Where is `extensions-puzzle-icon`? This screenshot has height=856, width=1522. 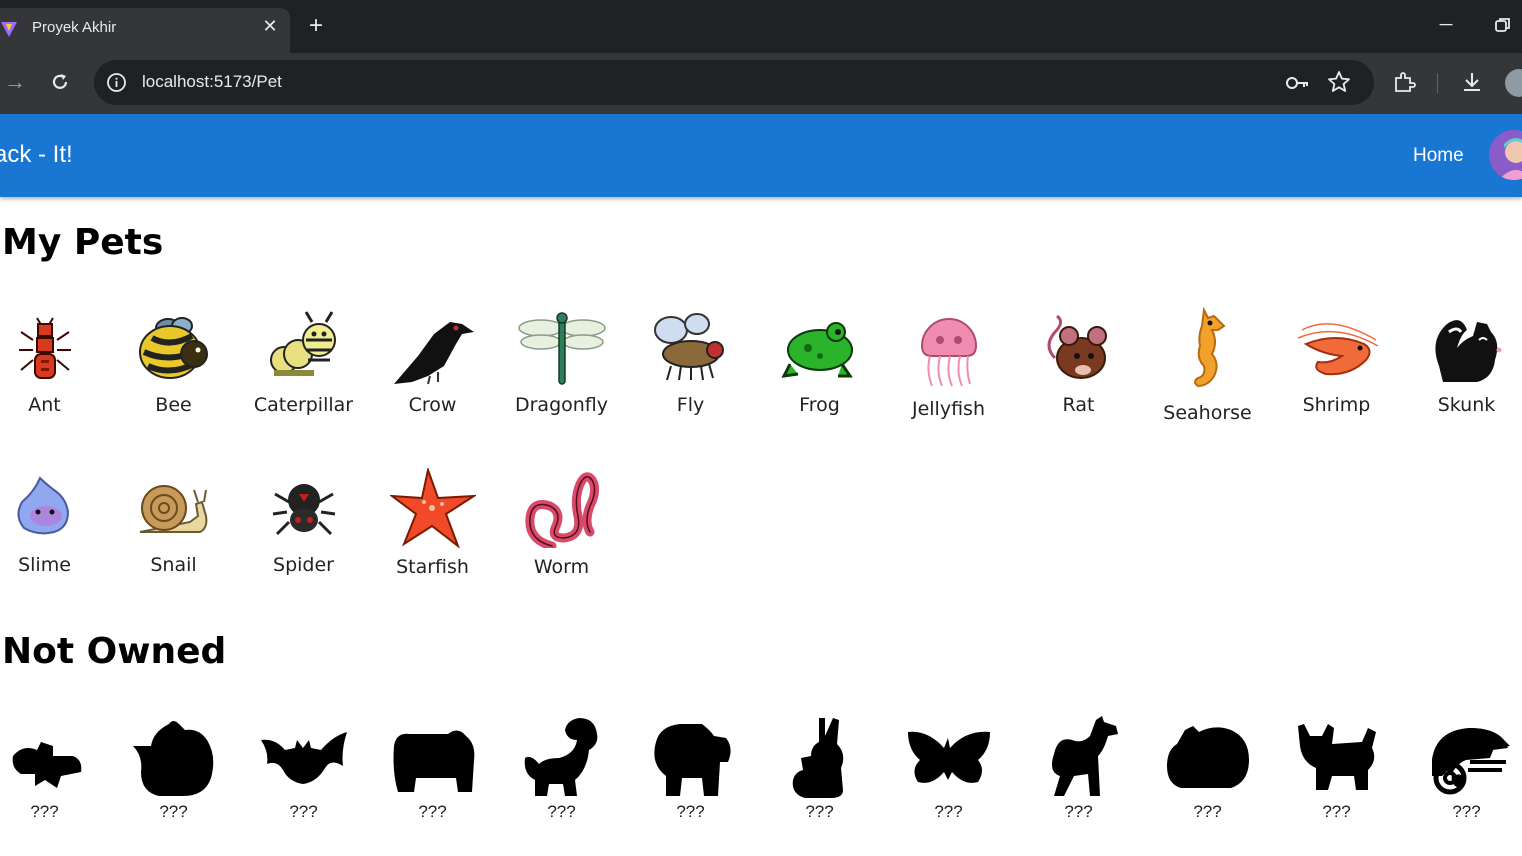
extensions-puzzle-icon is located at coordinates (1404, 82).